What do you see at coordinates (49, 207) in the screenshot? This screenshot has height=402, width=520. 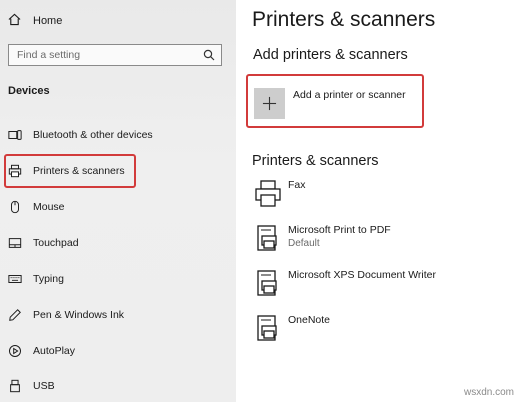 I see `sidebar-item-label: Mouse` at bounding box center [49, 207].